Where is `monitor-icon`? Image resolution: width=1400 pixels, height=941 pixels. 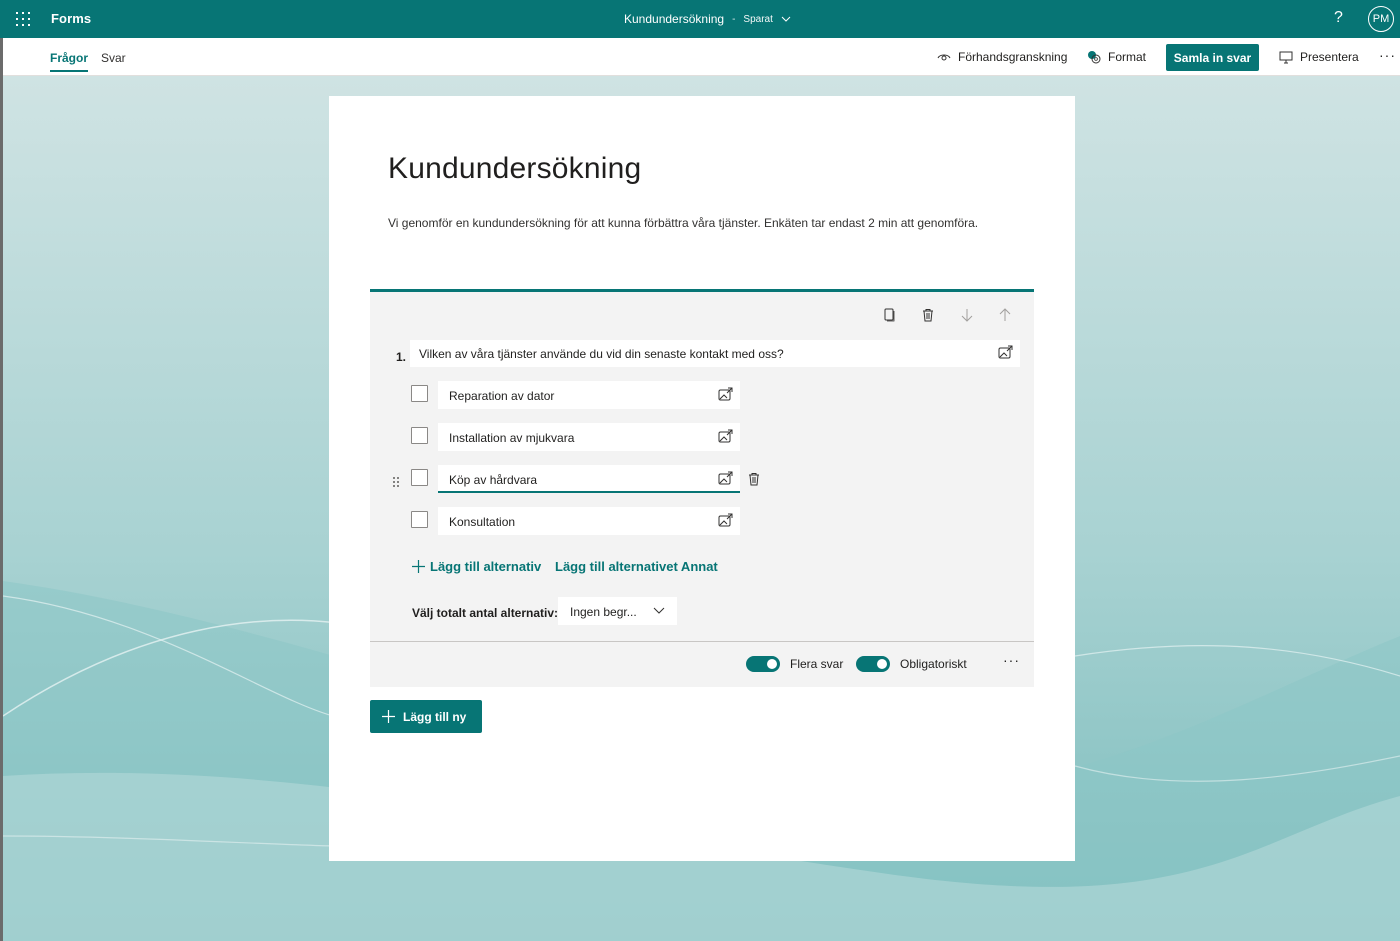 monitor-icon is located at coordinates (1286, 57).